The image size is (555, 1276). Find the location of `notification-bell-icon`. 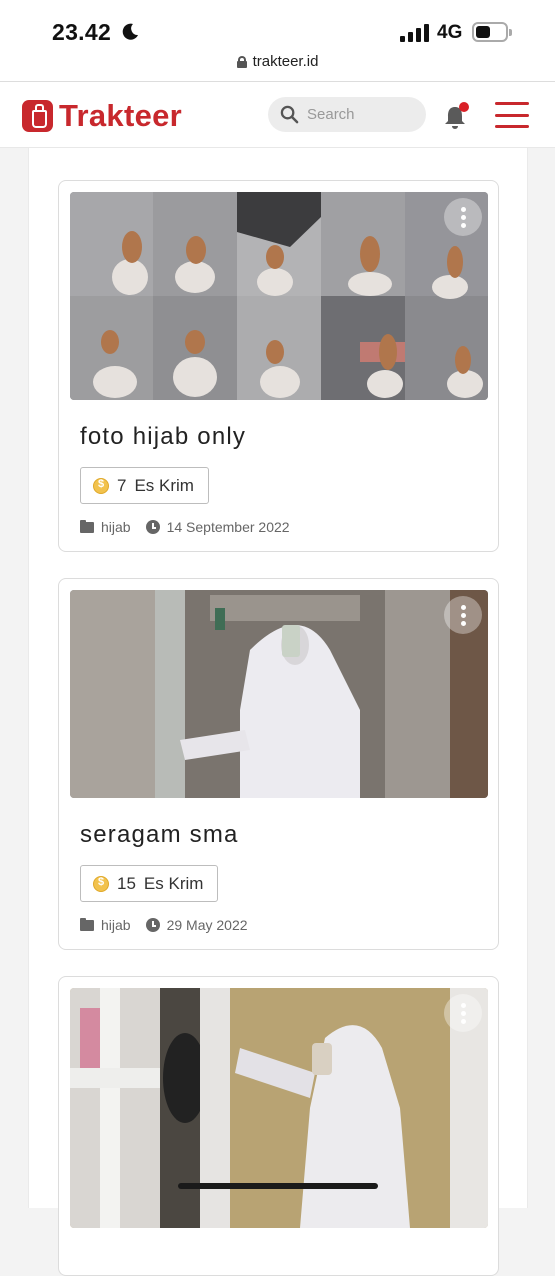

notification-bell-icon is located at coordinates (456, 116).